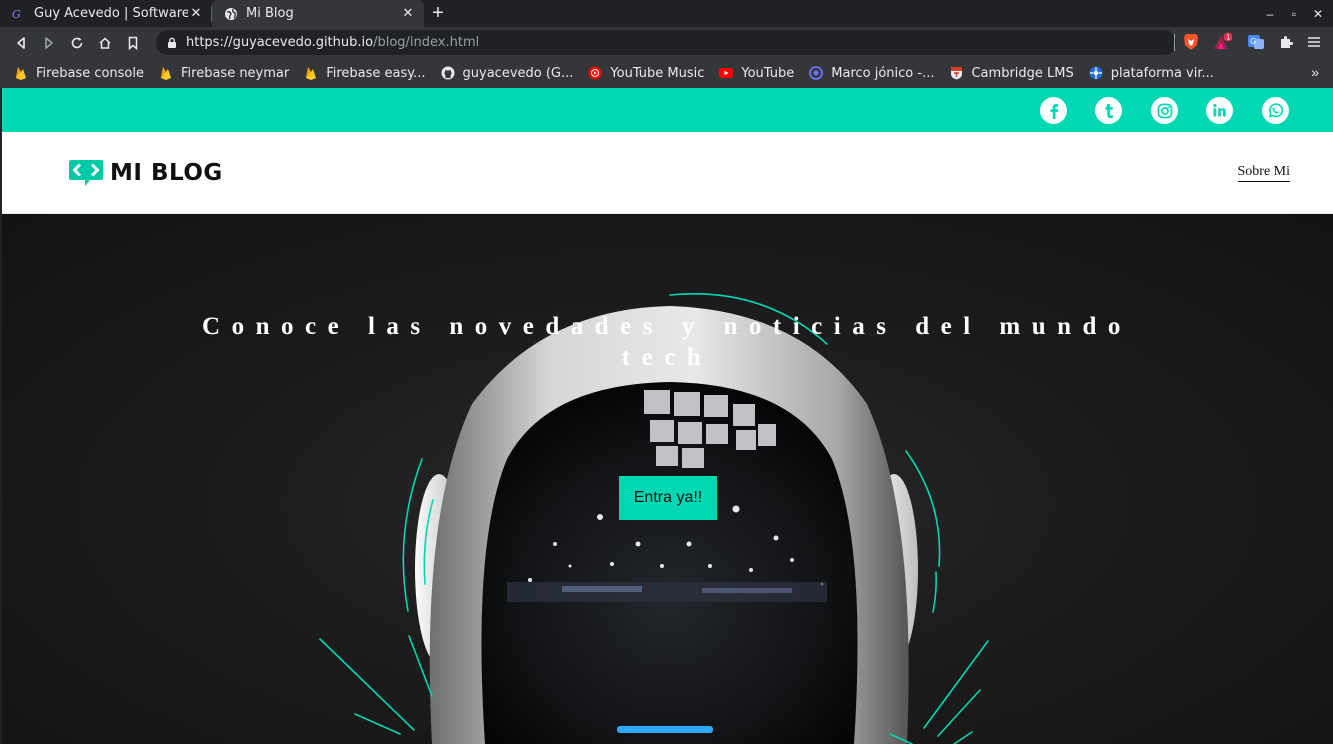  I want to click on circle-icon, so click(816, 73).